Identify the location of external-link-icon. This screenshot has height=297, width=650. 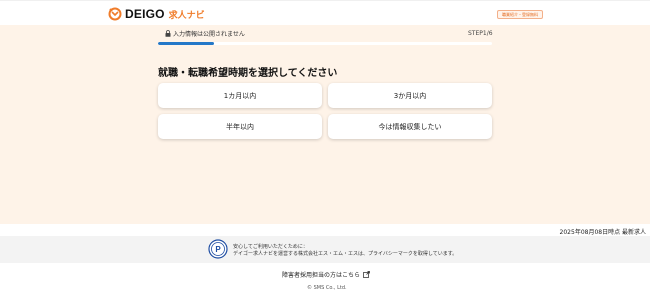
(366, 274).